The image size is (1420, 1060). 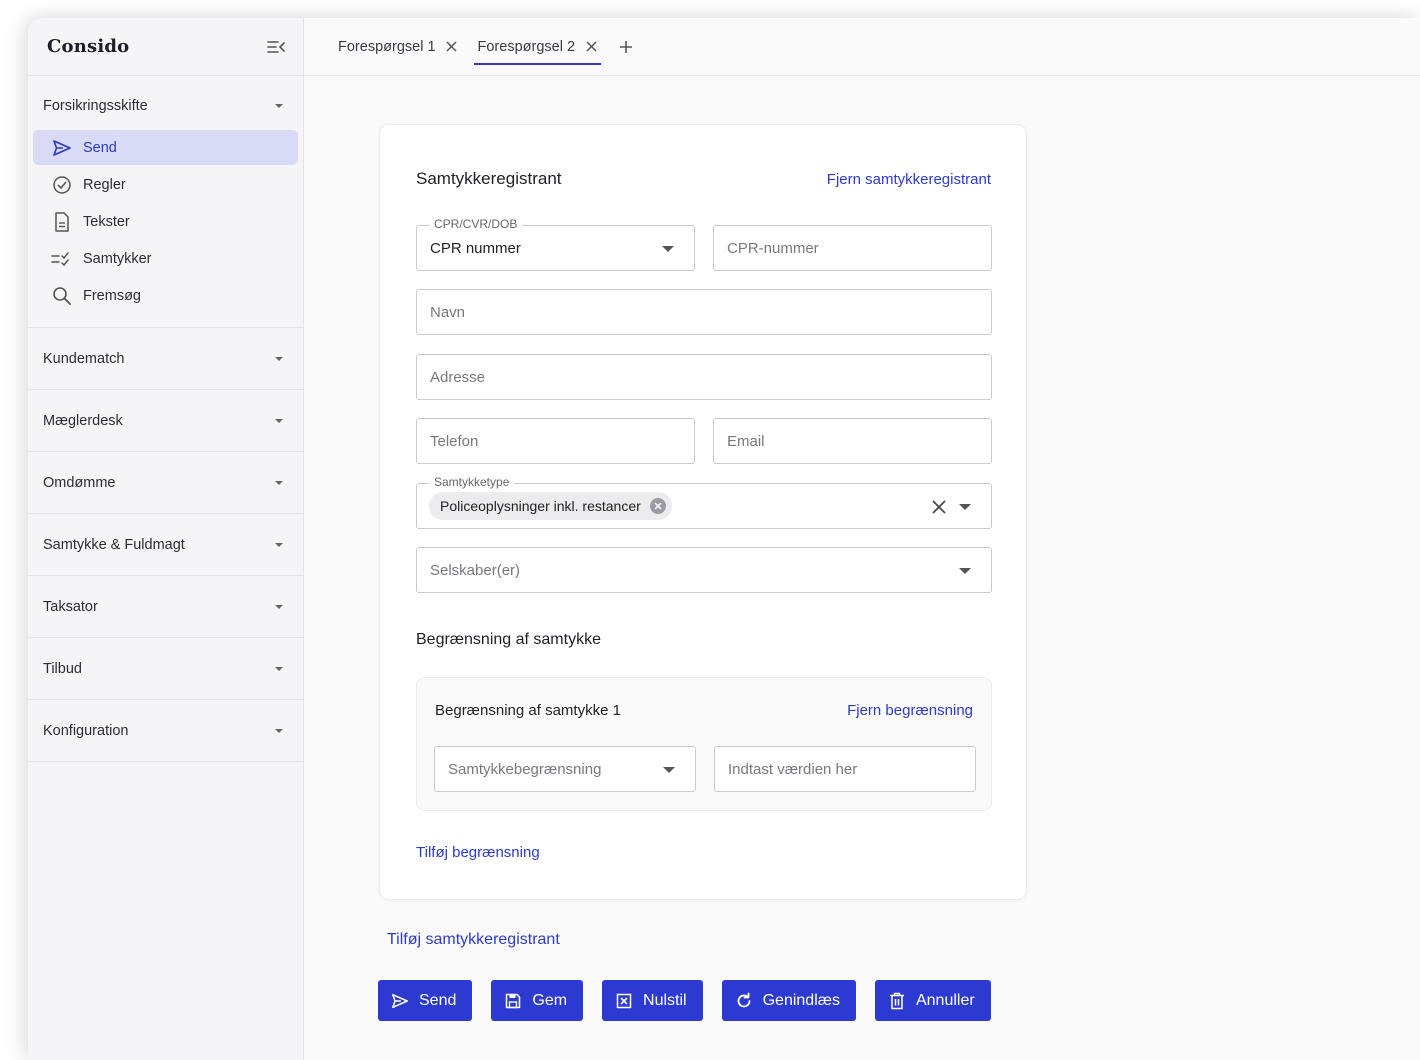 What do you see at coordinates (478, 852) in the screenshot?
I see `add-limit-link: Tilføj begrænsning` at bounding box center [478, 852].